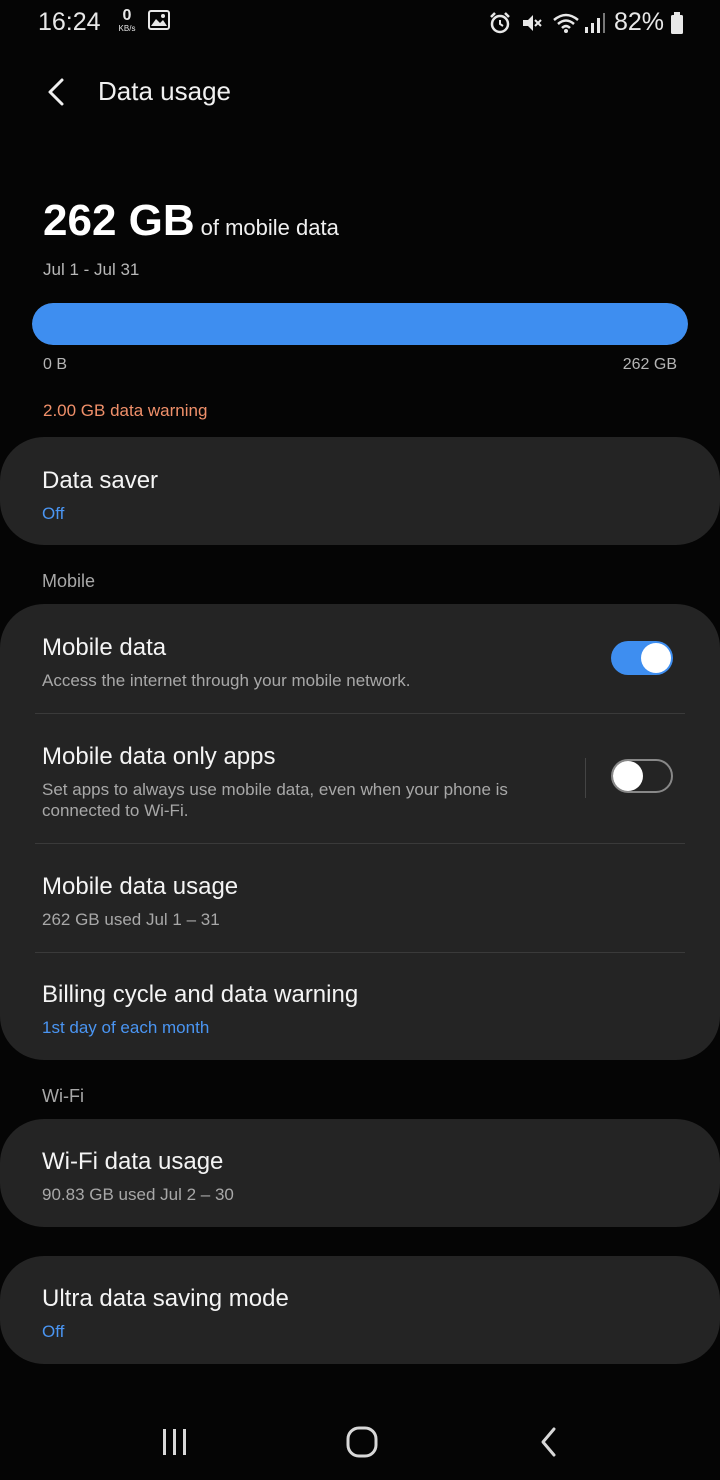 This screenshot has height=1480, width=720. What do you see at coordinates (566, 23) in the screenshot?
I see `wifi-icon` at bounding box center [566, 23].